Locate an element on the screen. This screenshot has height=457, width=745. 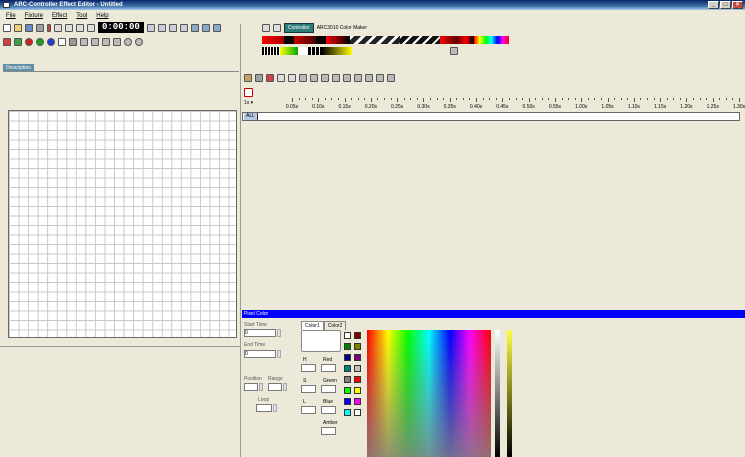
zoom-fit-icon is located at coordinates (172, 27).